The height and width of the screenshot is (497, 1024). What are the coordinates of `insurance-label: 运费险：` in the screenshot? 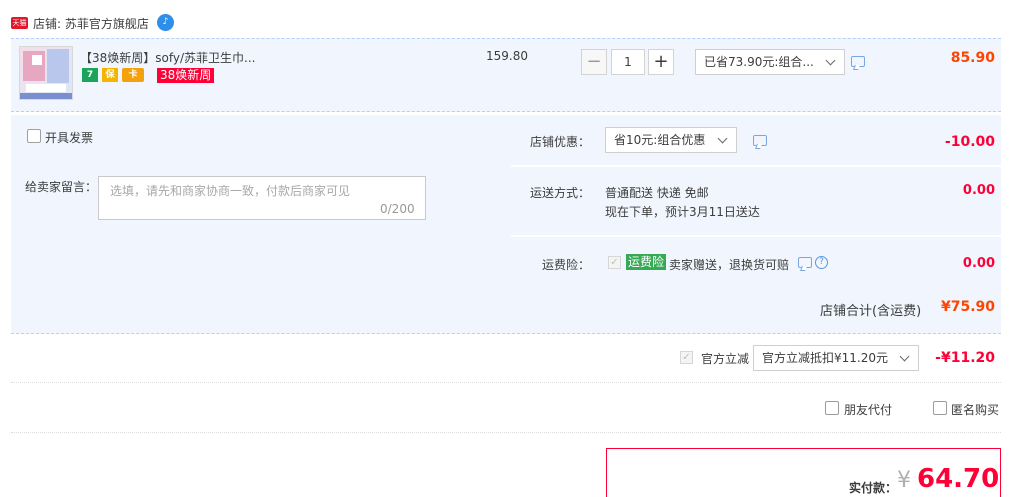 It's located at (566, 265).